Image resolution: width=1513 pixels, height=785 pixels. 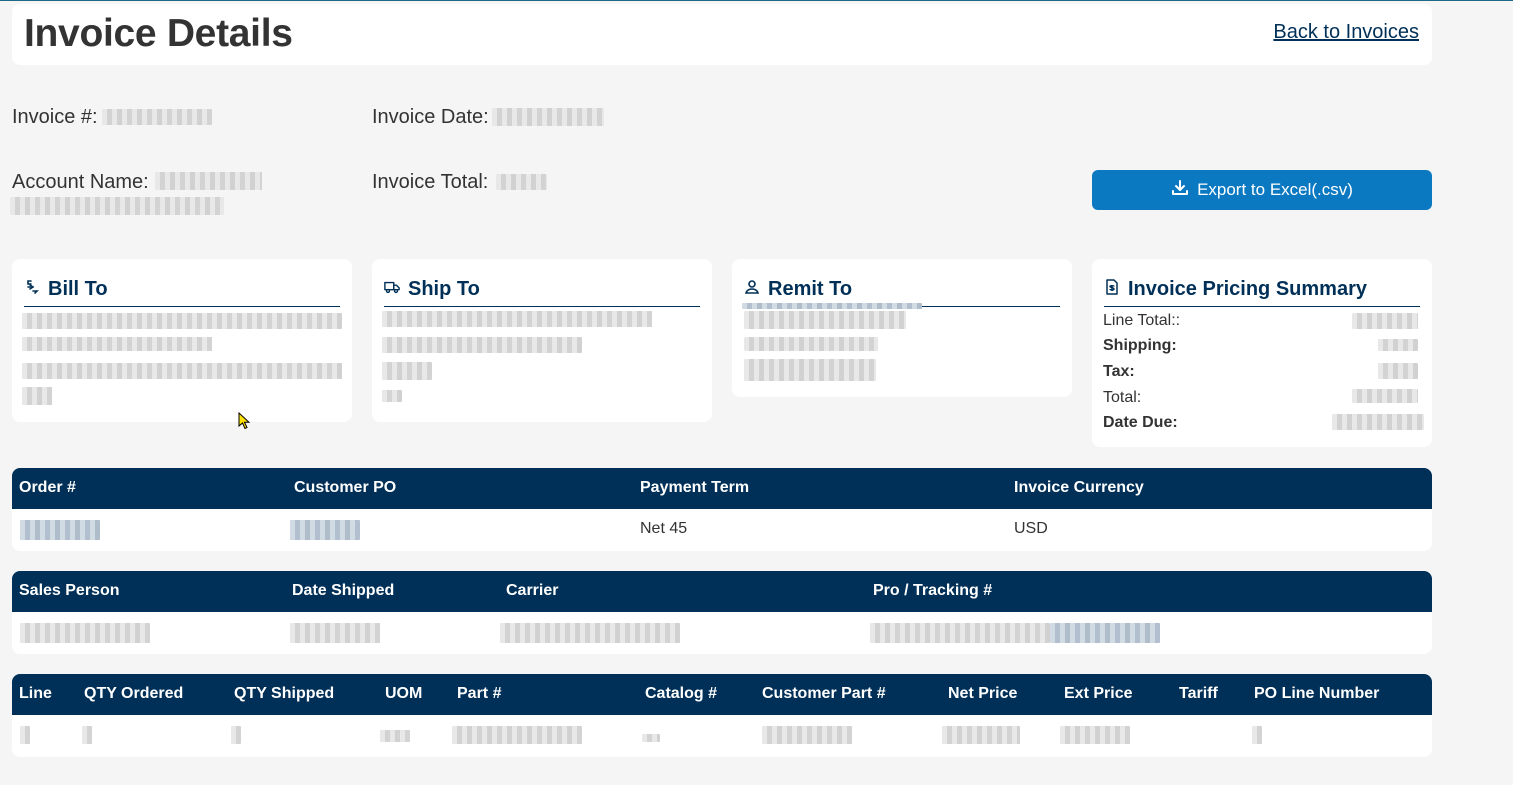 I want to click on total-value, so click(x=1385, y=396).